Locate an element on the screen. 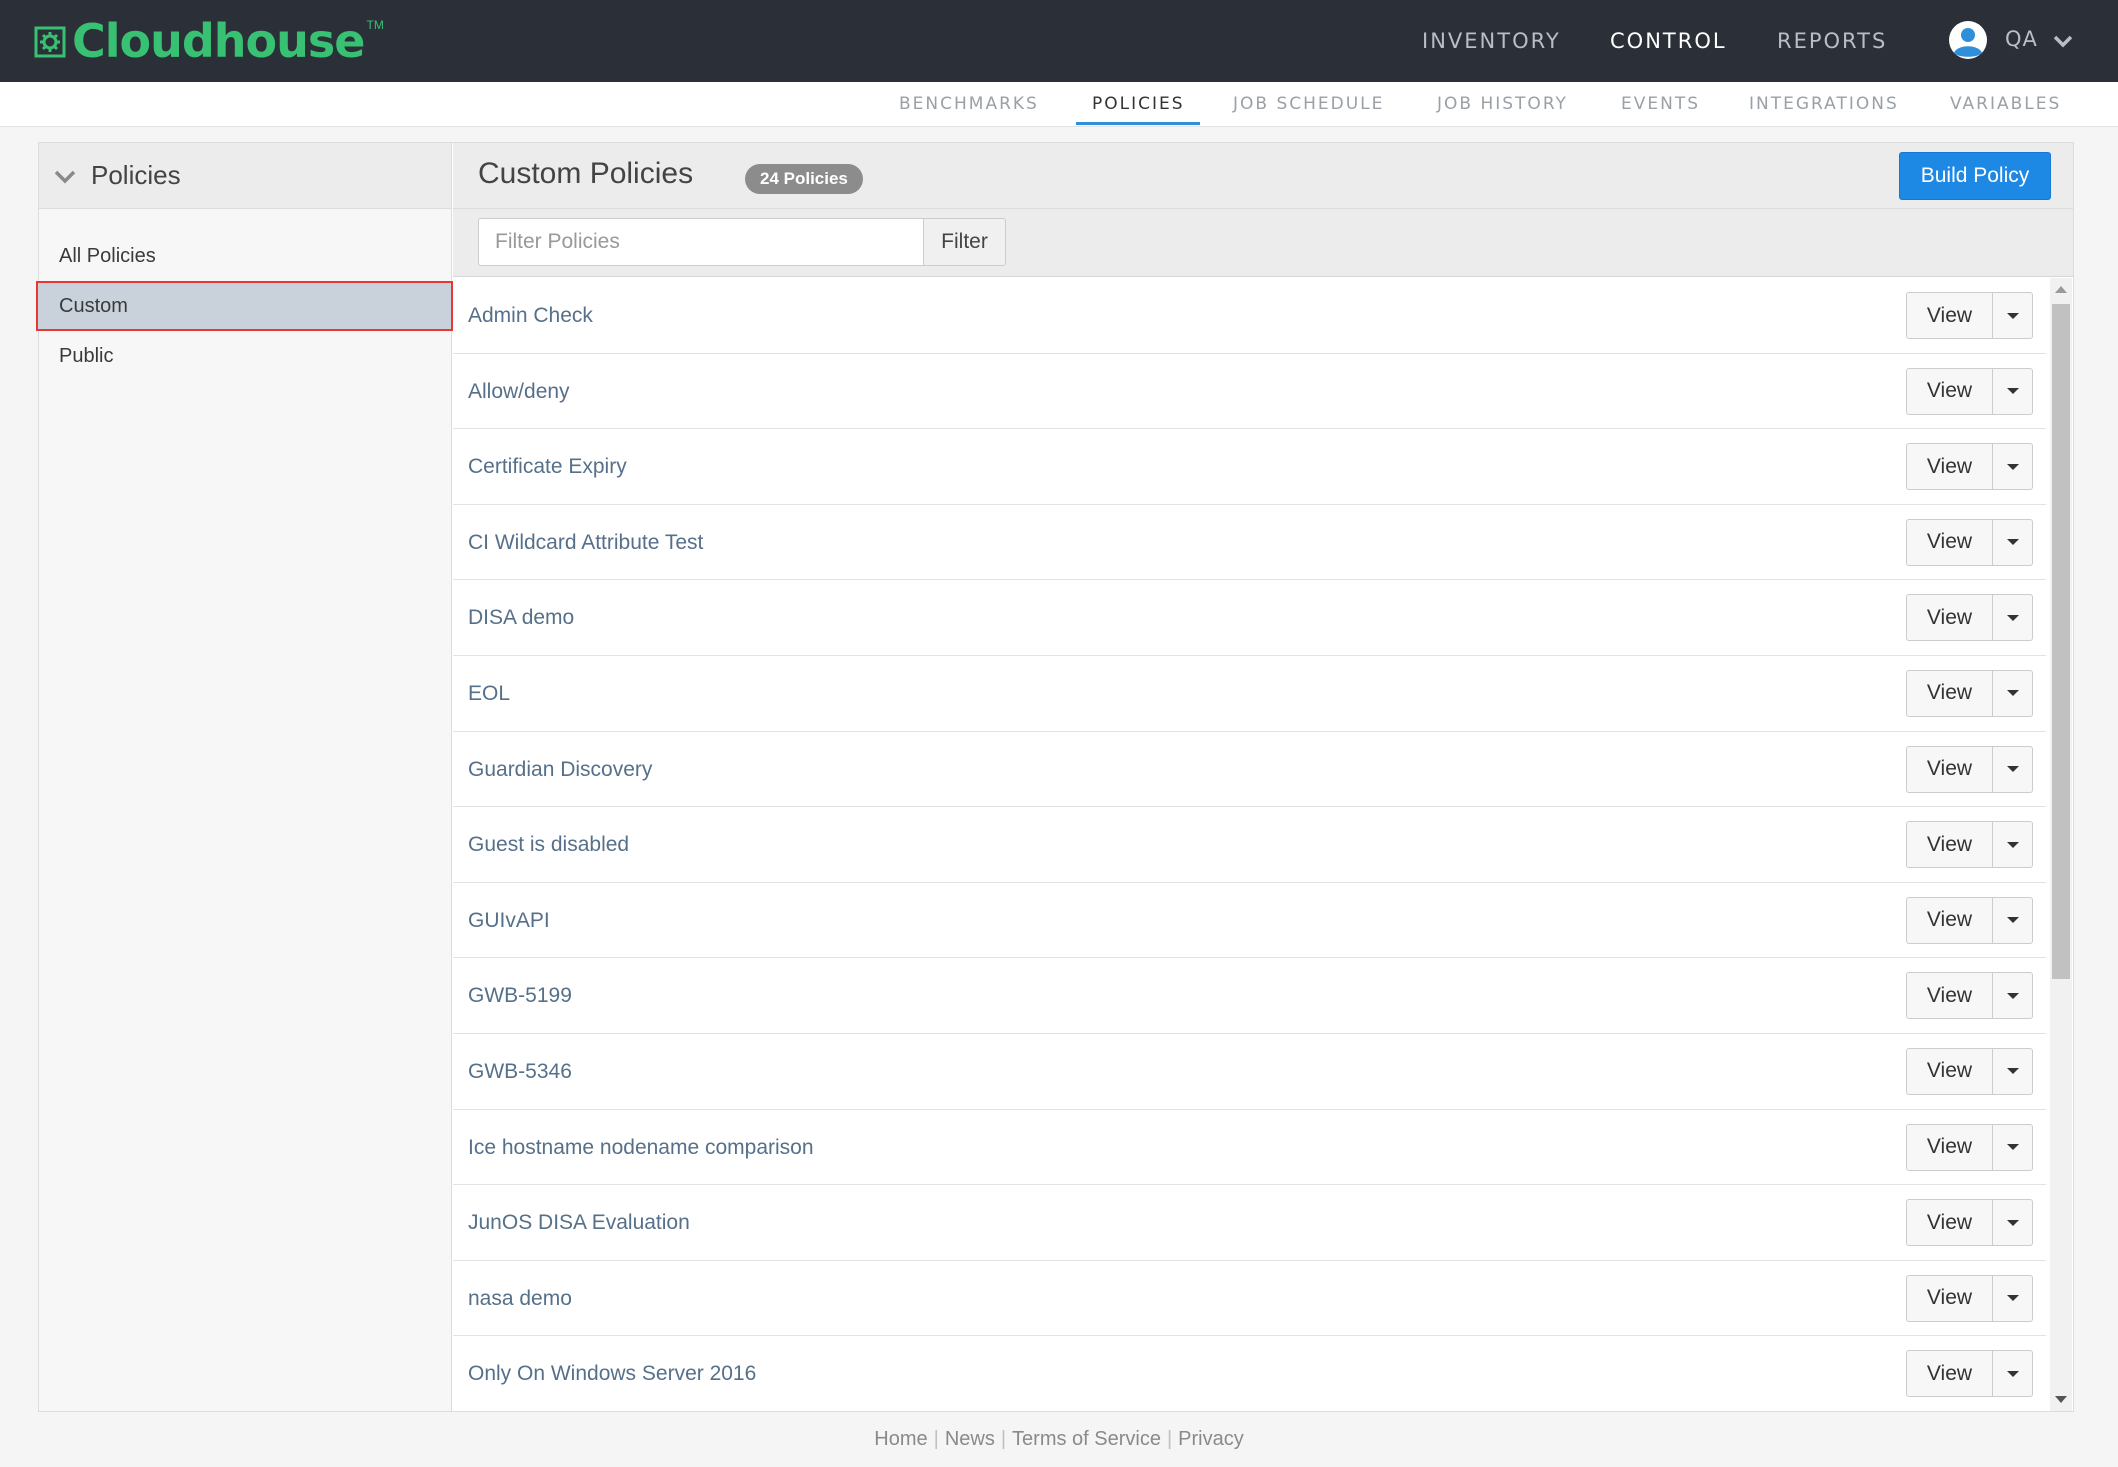 This screenshot has width=2118, height=1467. table-row: CI Wildcard Attribute Test View is located at coordinates (1249, 543).